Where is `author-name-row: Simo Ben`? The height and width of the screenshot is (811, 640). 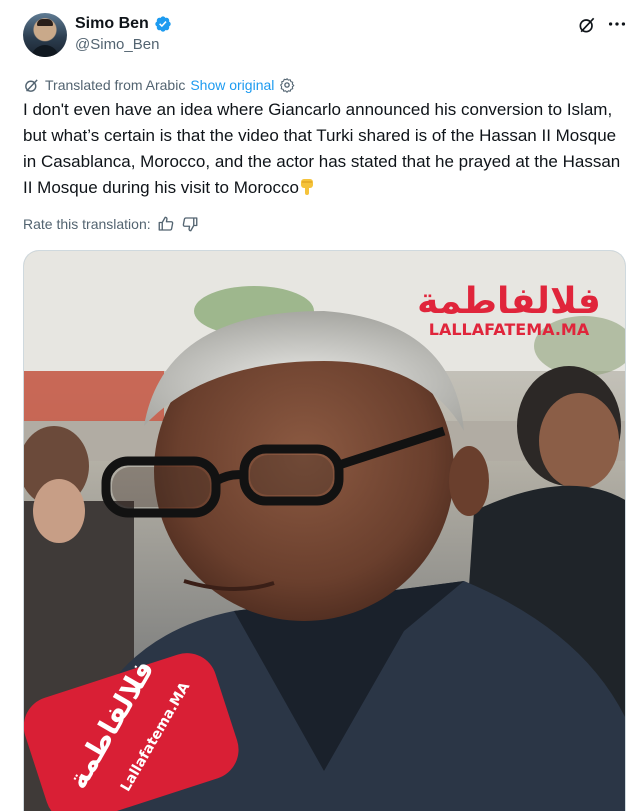
author-name-row: Simo Ben is located at coordinates (123, 24).